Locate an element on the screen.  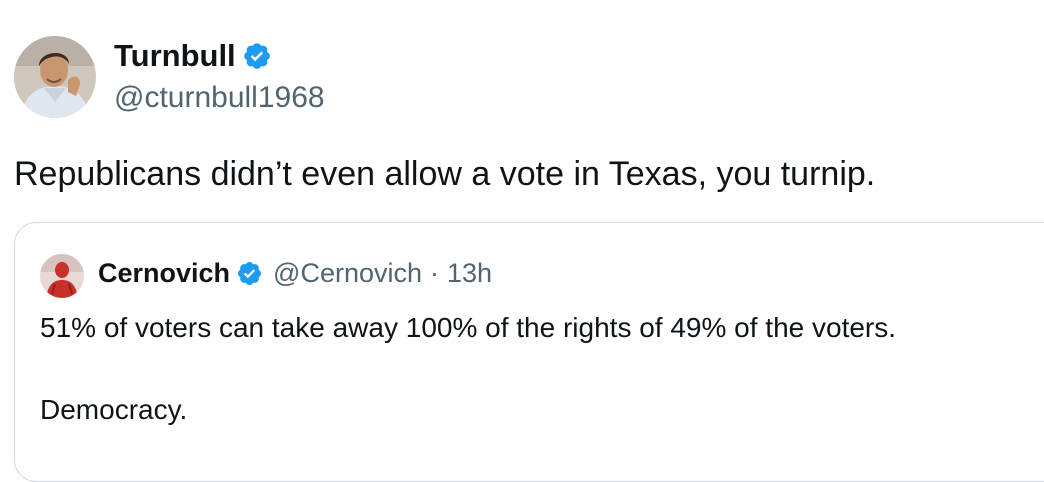
quoted-avatar is located at coordinates (62, 276).